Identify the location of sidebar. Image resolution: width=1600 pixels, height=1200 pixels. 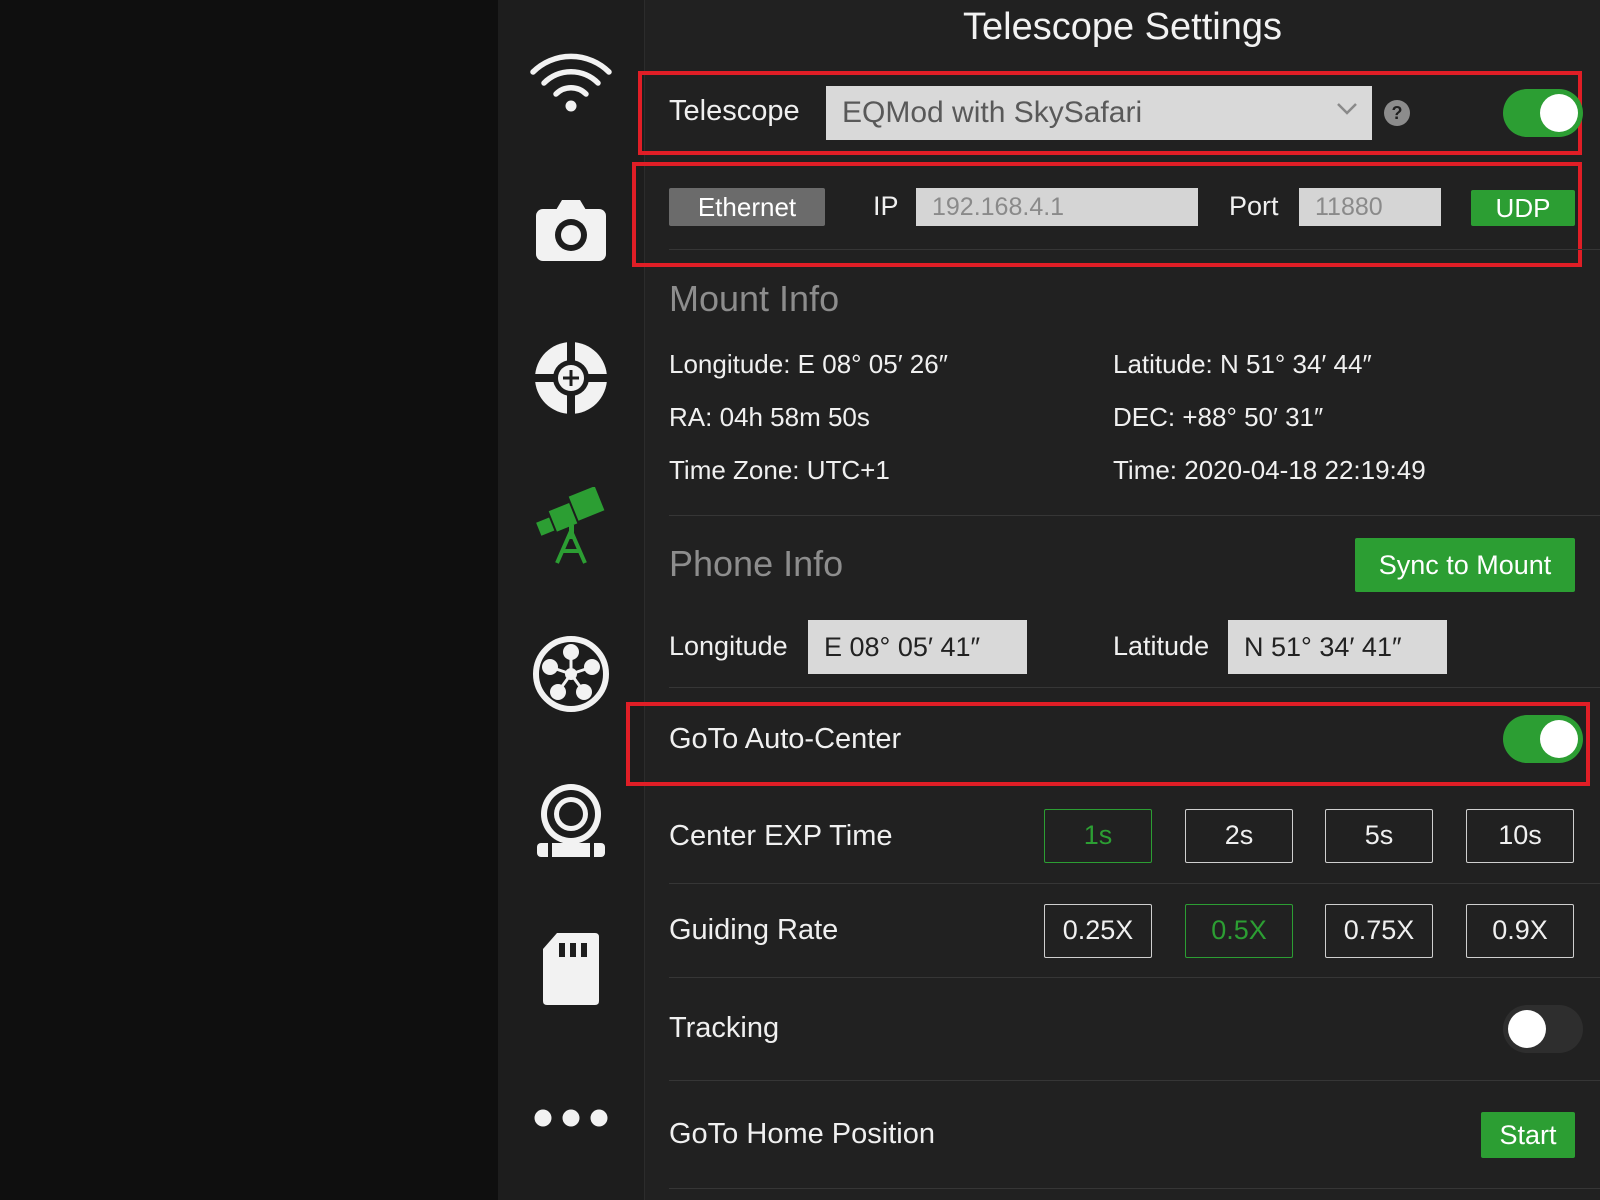
(571, 600).